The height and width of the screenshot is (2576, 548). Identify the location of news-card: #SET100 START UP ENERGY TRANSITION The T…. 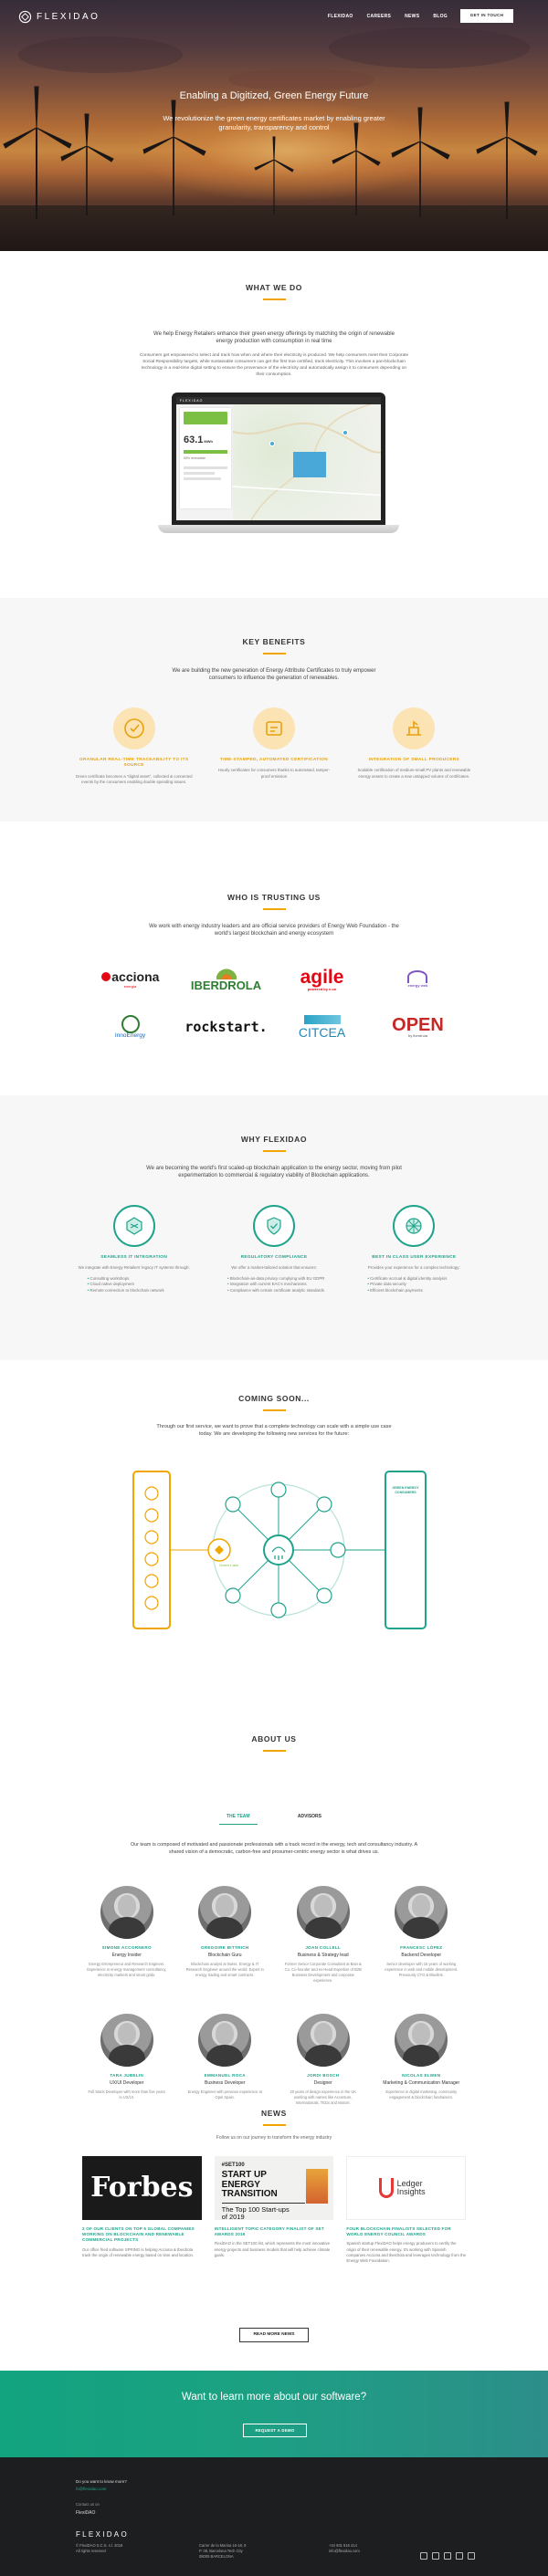
(274, 2210).